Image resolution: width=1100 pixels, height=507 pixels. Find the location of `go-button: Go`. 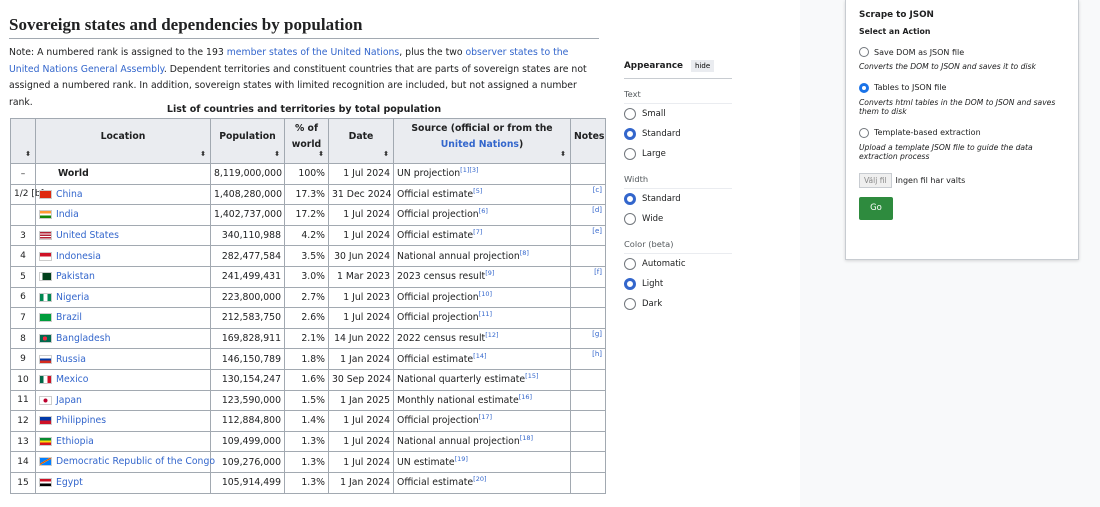

go-button: Go is located at coordinates (876, 208).